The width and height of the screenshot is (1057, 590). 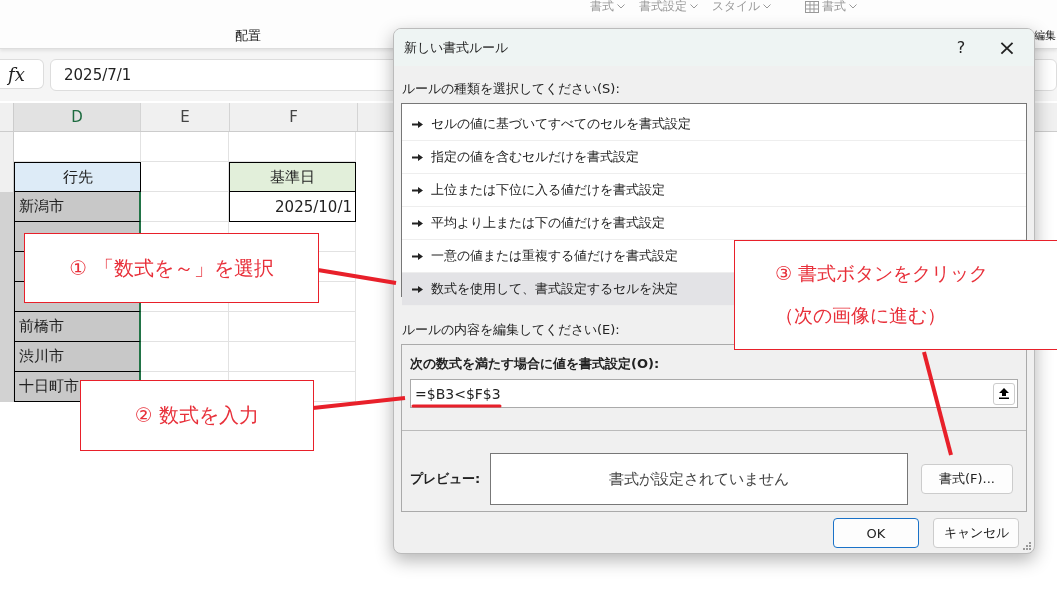 What do you see at coordinates (22, 74) in the screenshot?
I see `function-button: fx` at bounding box center [22, 74].